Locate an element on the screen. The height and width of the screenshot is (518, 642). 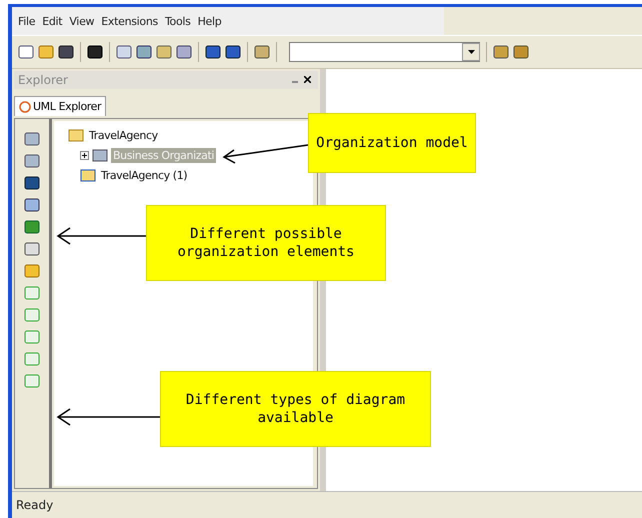
close-icon is located at coordinates (307, 79).